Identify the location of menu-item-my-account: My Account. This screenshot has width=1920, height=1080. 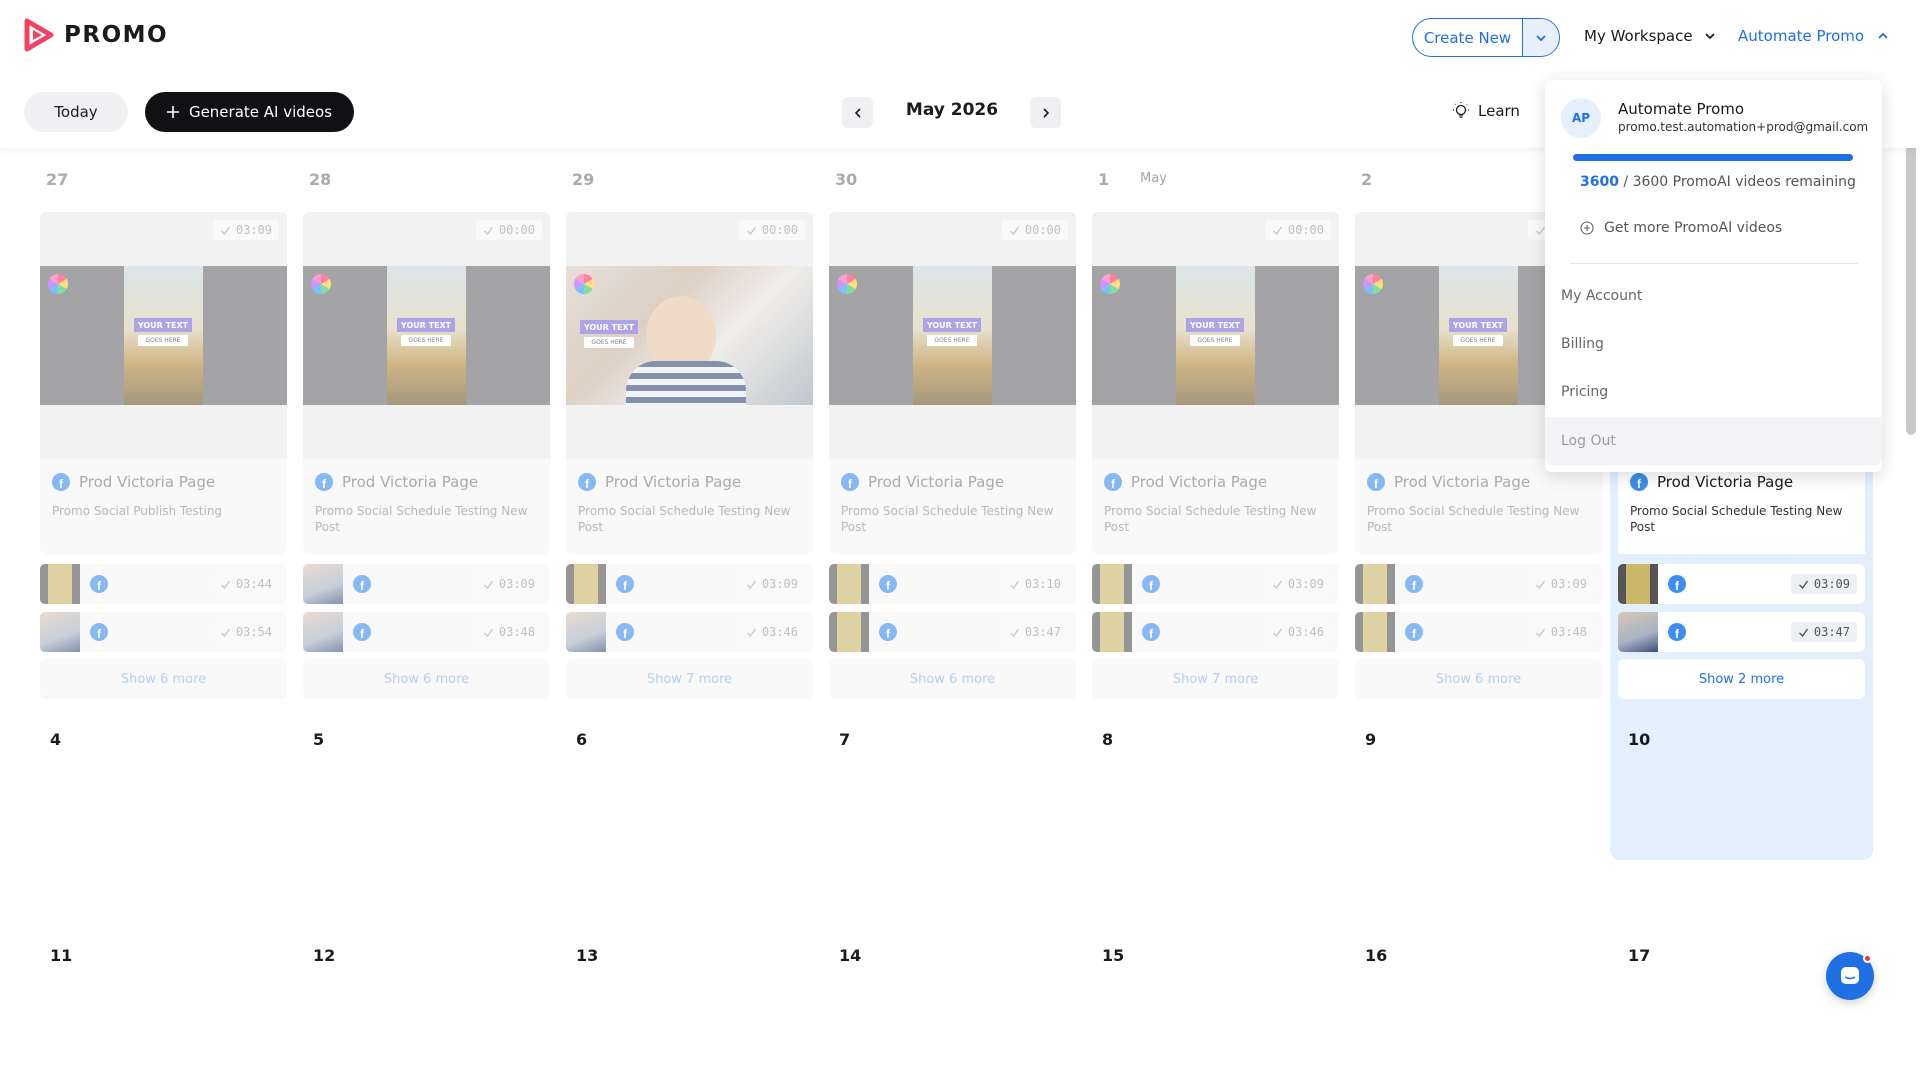
(1713, 296).